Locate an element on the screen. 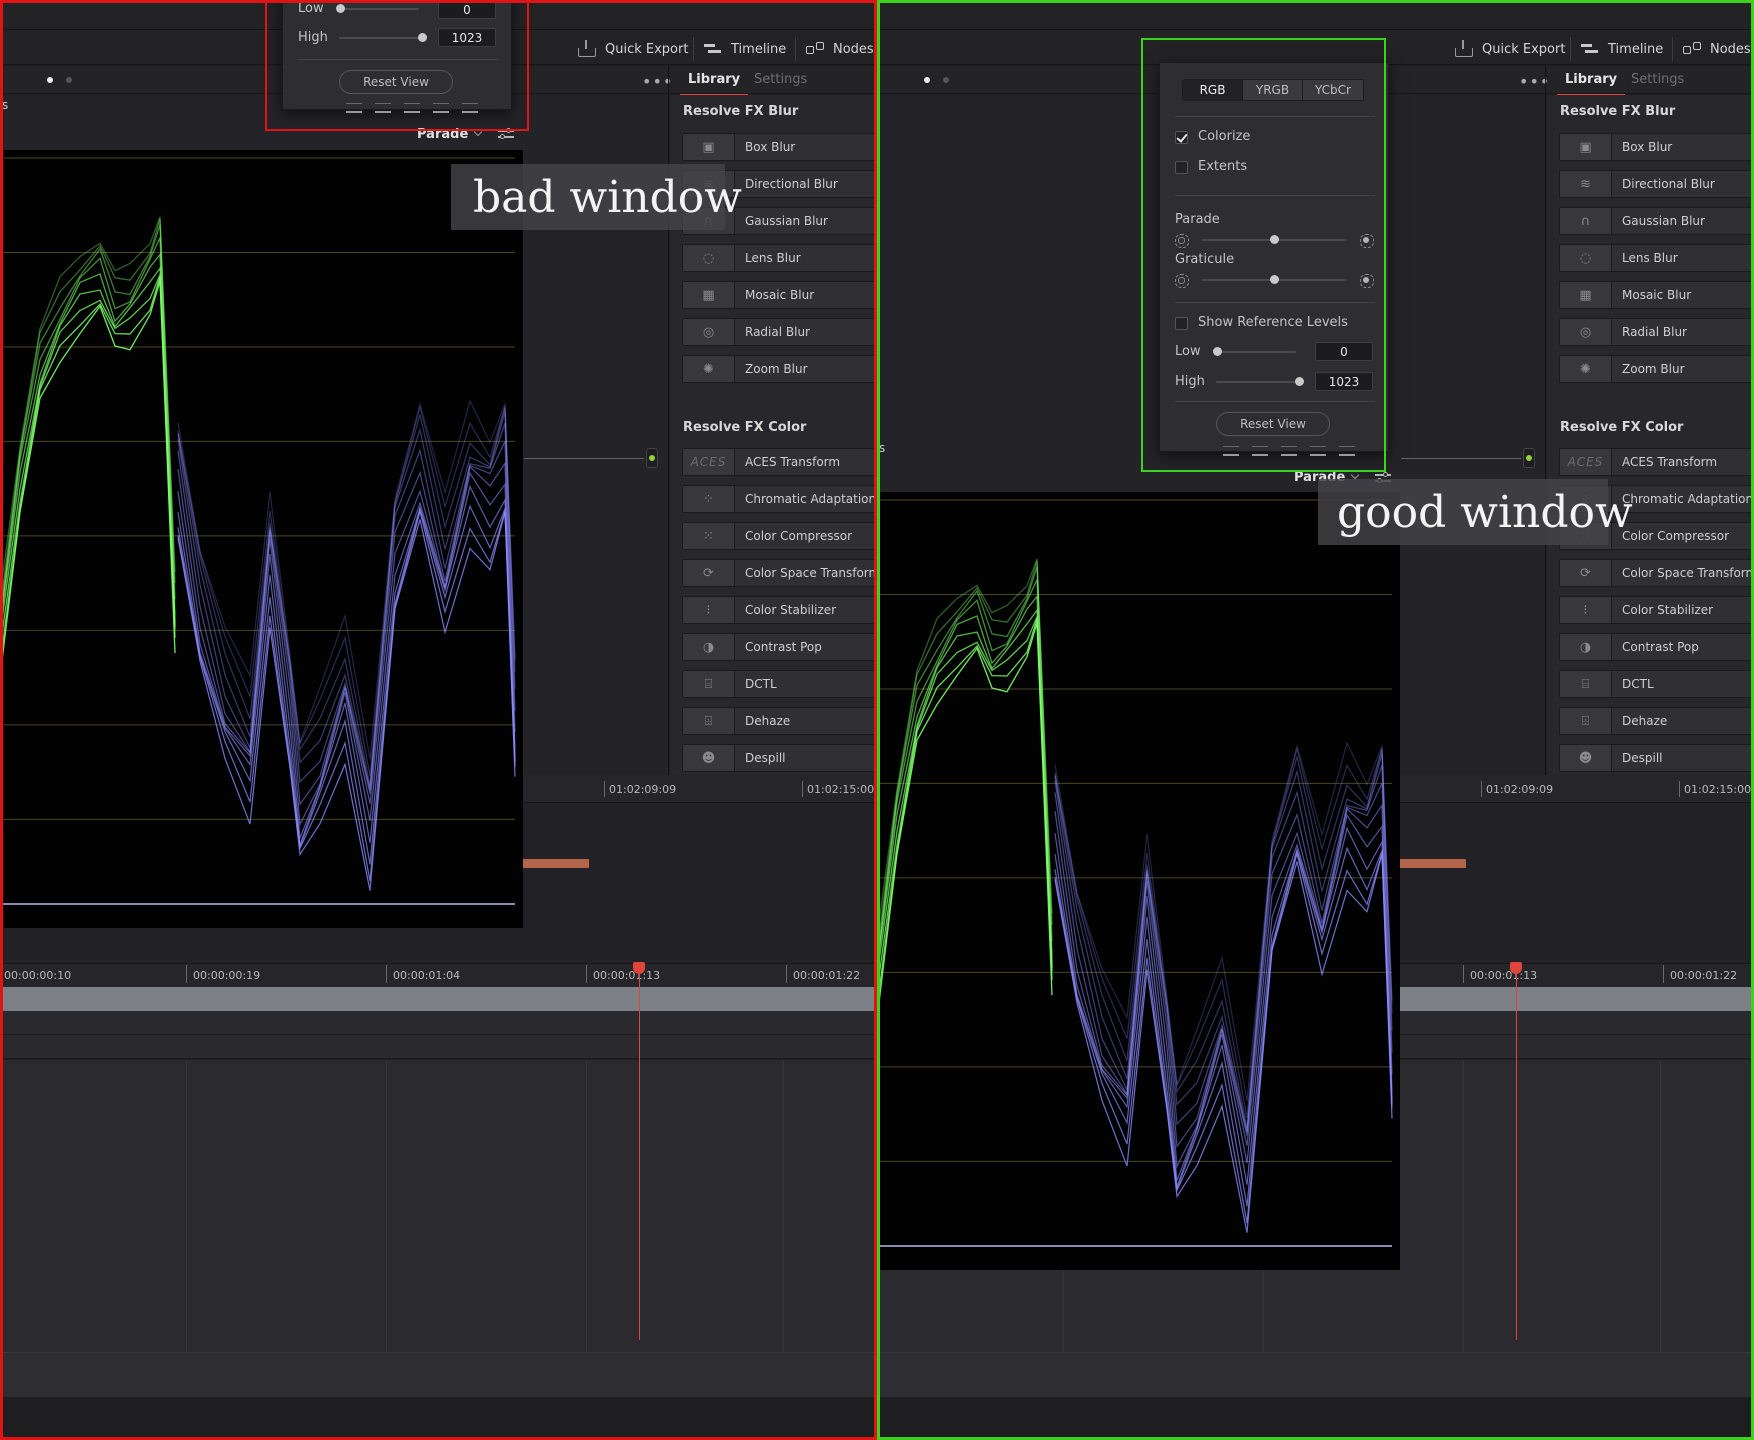  radial-blur-icon: ◎ is located at coordinates (709, 332).